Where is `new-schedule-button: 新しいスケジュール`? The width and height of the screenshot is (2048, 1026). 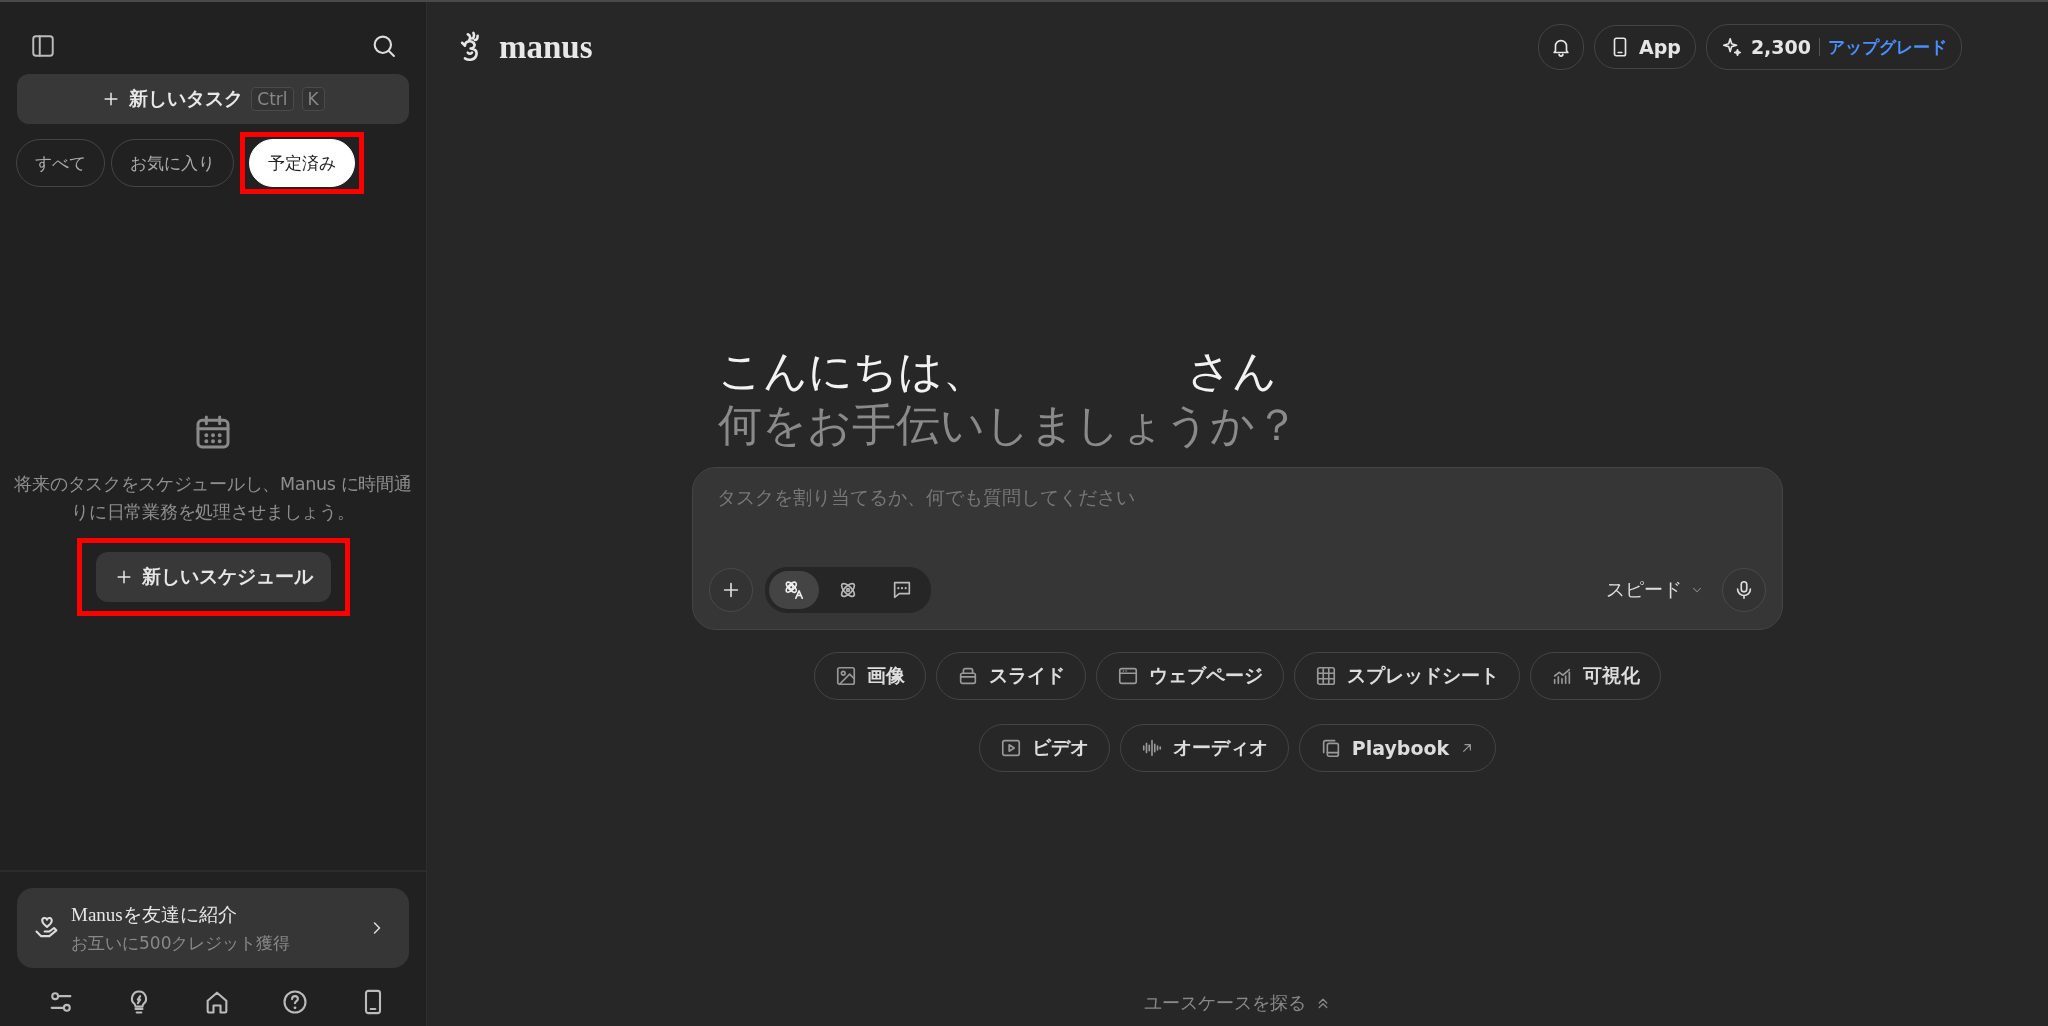
new-schedule-button: 新しいスケジュール is located at coordinates (213, 577).